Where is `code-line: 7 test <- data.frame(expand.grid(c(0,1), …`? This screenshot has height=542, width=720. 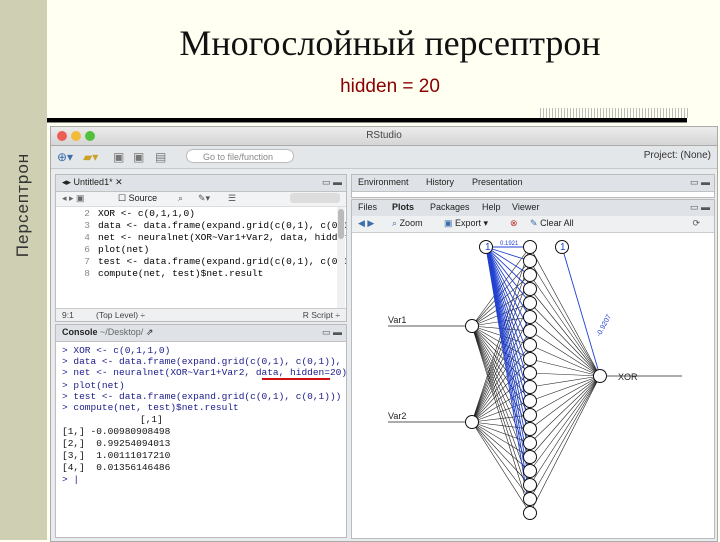
code-line: 7 test <- data.frame(expand.grid(c(0,1), … is located at coordinates (215, 261).